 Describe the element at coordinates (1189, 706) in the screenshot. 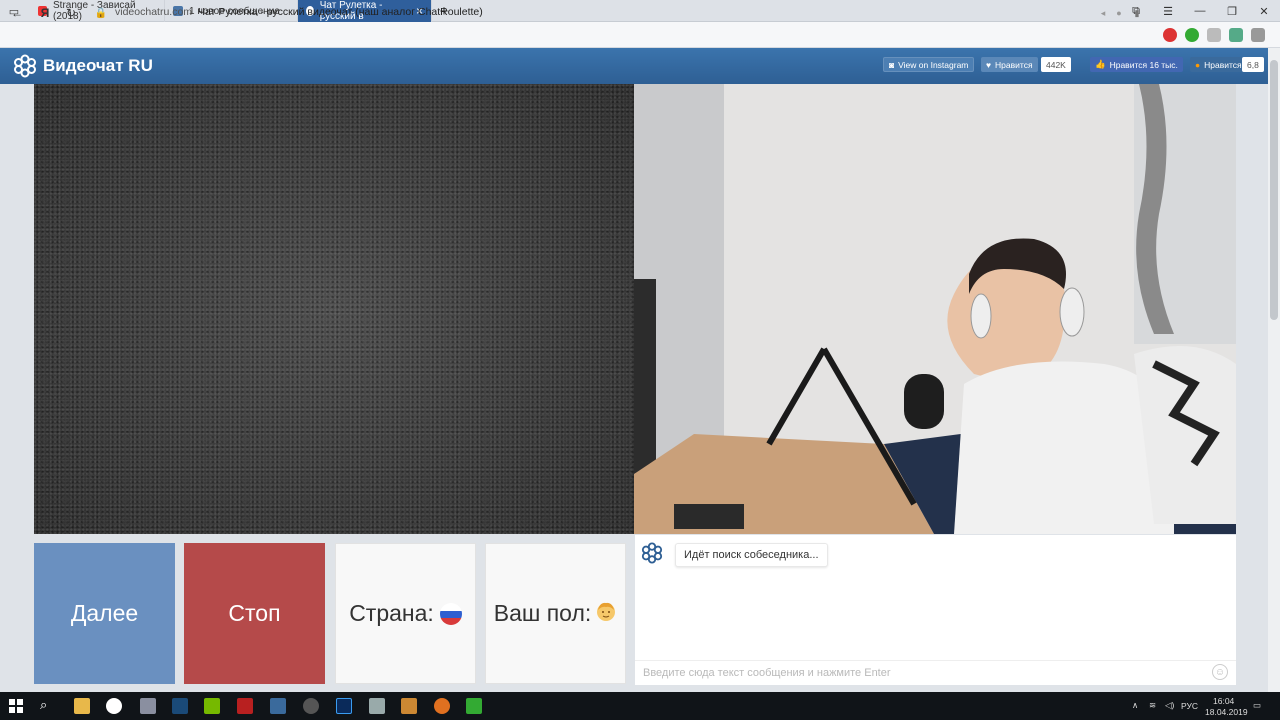

I see `language-indicator: РУС` at that location.